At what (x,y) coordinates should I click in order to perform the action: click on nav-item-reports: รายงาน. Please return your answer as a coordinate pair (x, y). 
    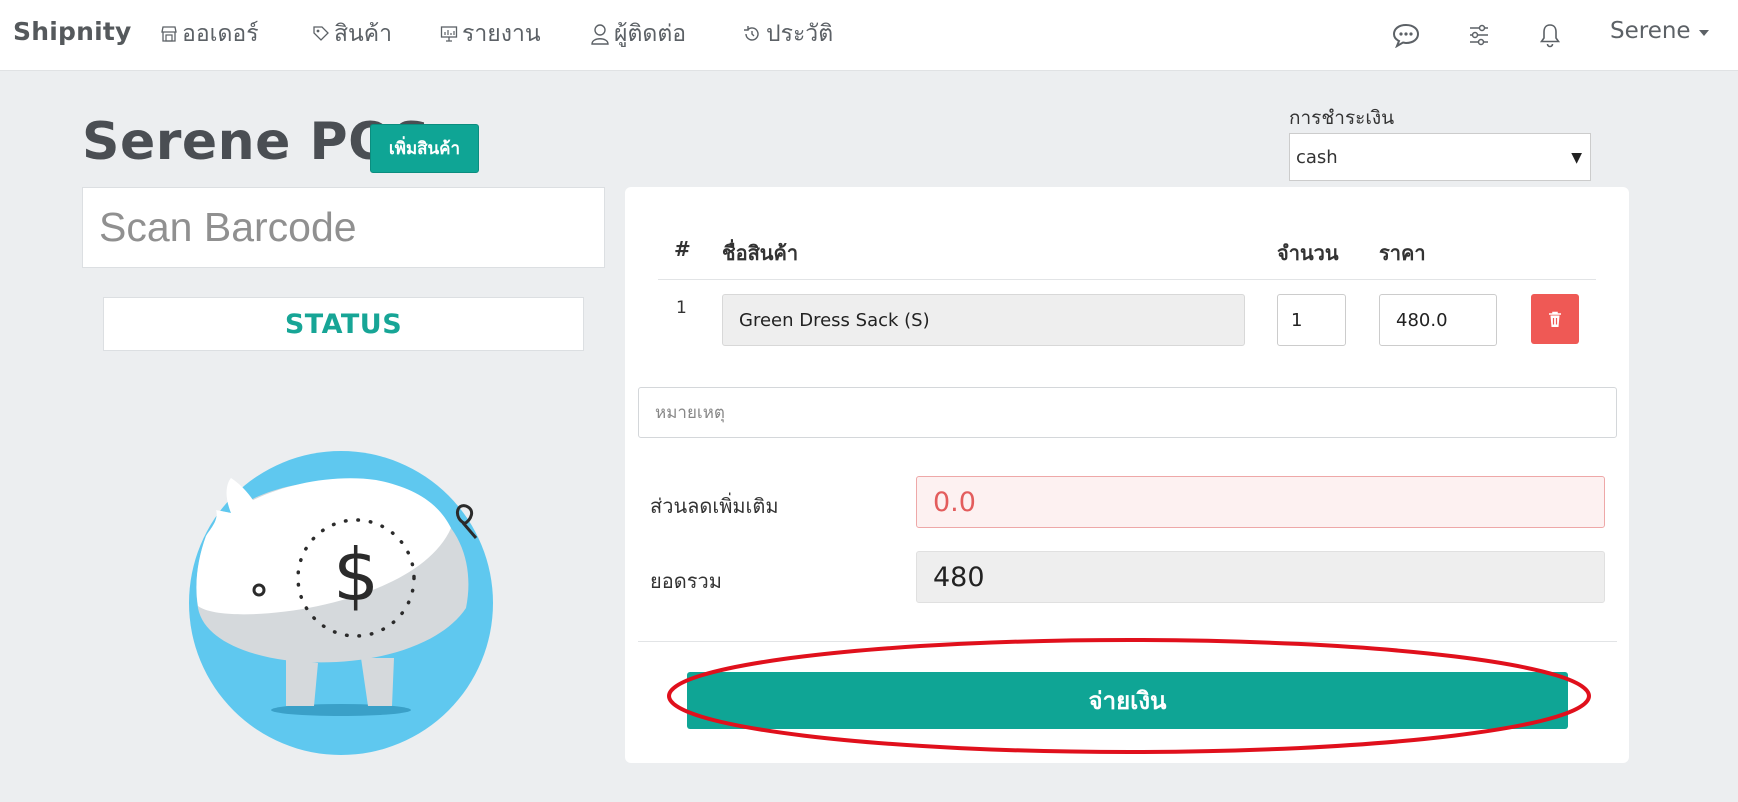
    Looking at the image, I should click on (490, 34).